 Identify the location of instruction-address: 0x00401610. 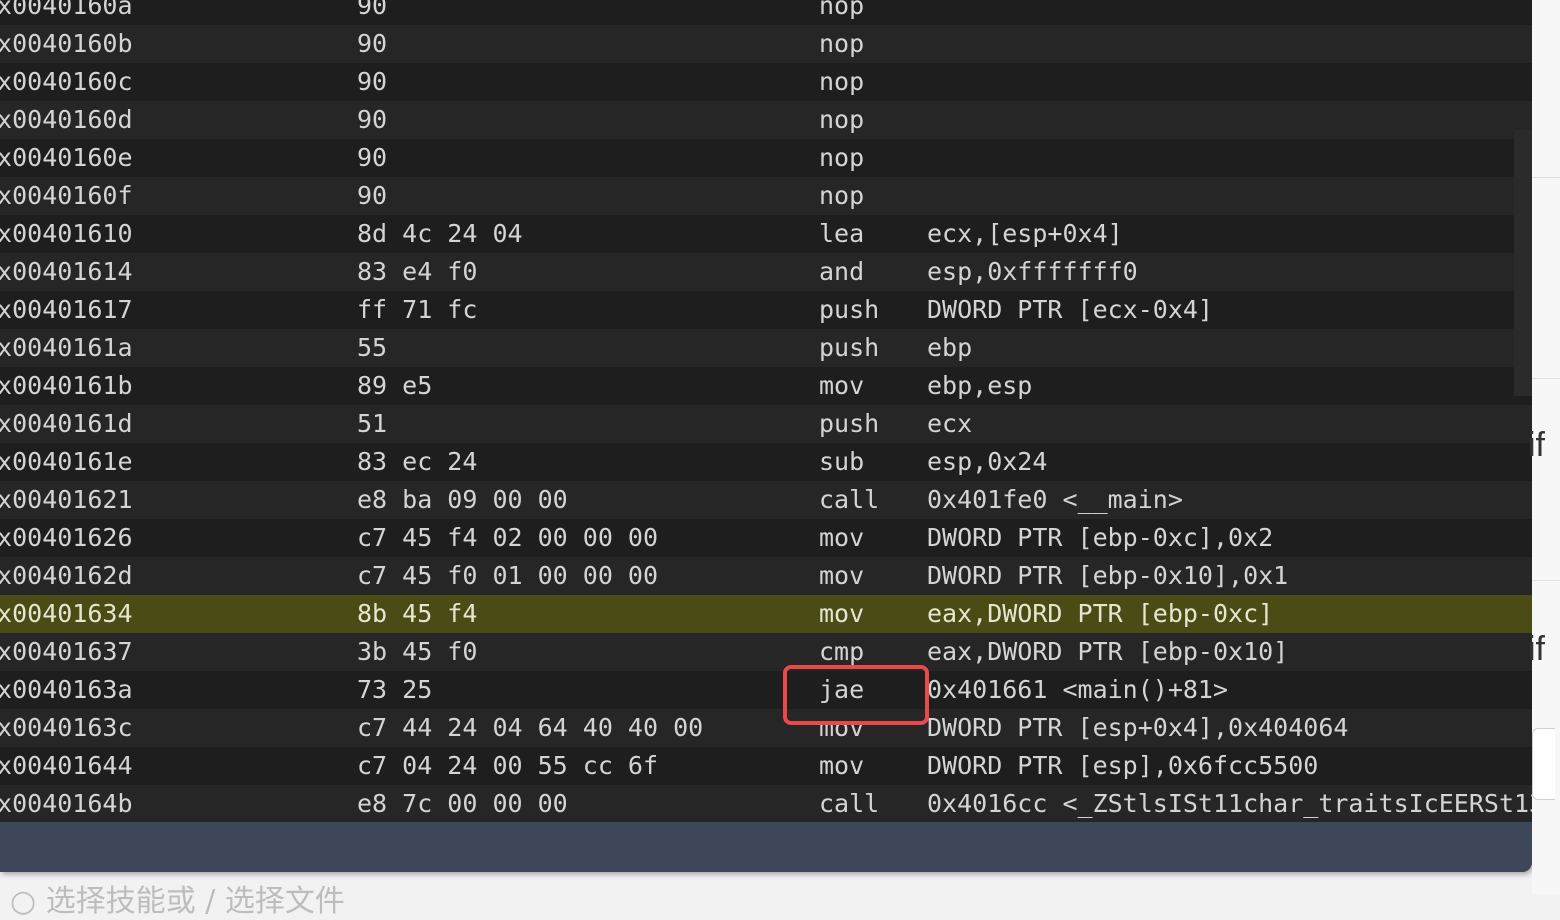
(66, 233).